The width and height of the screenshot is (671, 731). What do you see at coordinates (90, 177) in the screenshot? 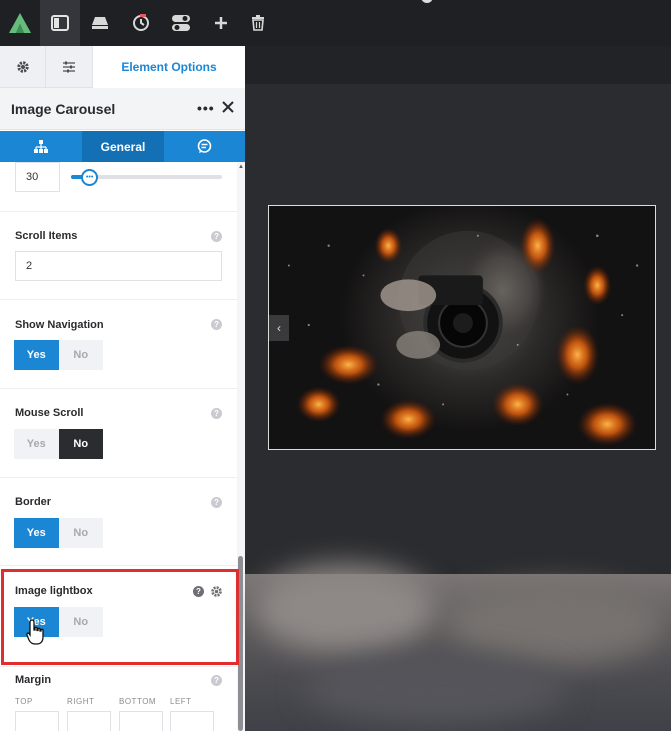
I see `slider-handle: •••` at bounding box center [90, 177].